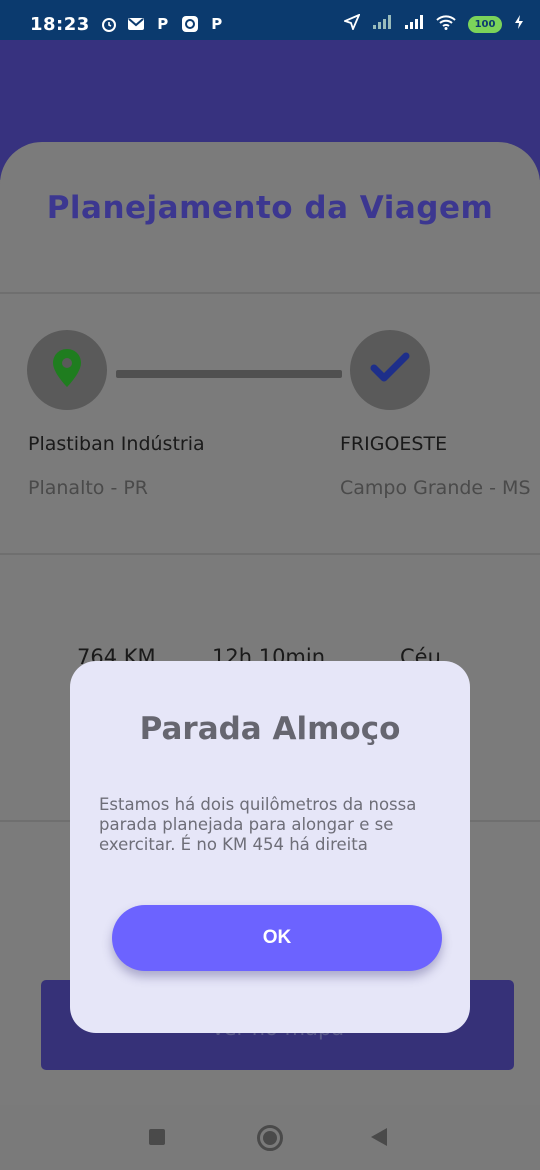 The image size is (540, 1170). Describe the element at coordinates (116, 444) in the screenshot. I see `origin-name: Plastiban Indústria` at that location.